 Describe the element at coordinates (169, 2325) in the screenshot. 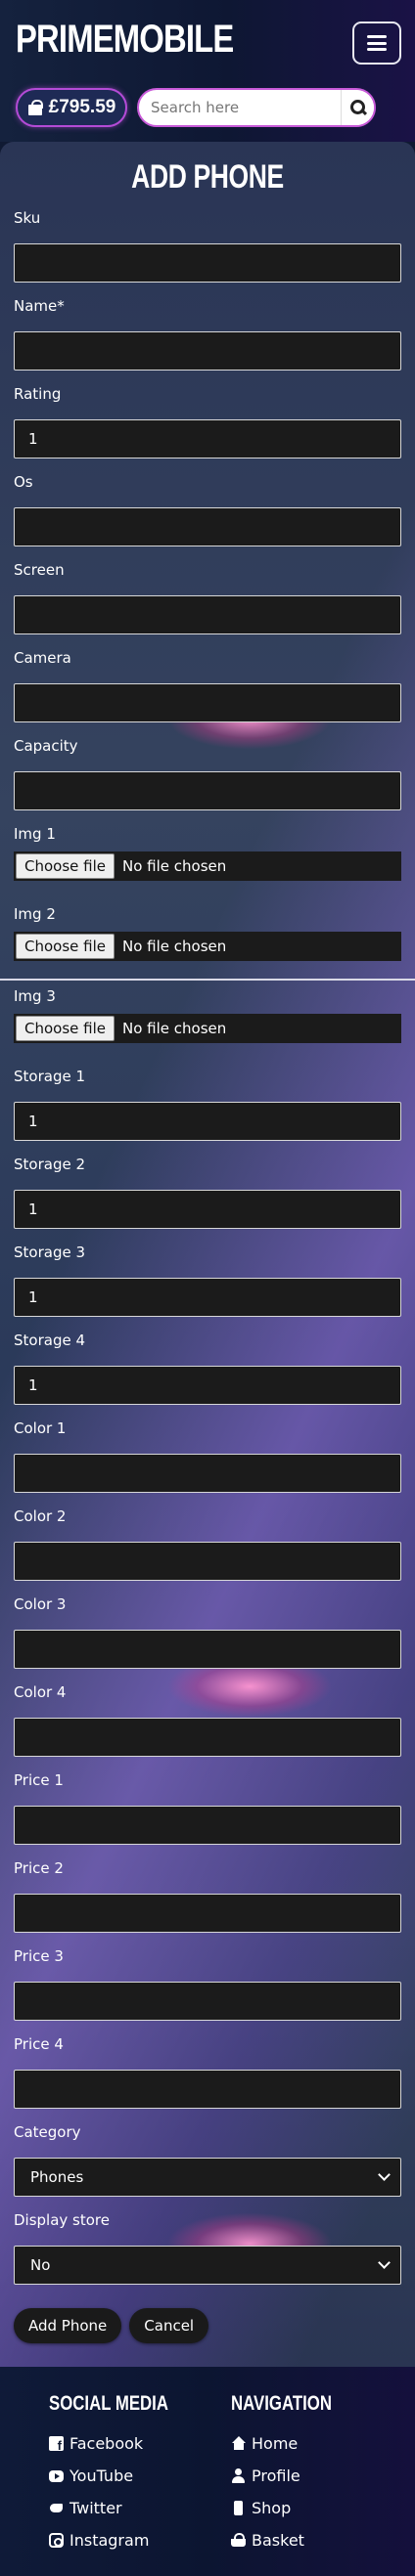

I see `cancel-button: Cancel` at that location.